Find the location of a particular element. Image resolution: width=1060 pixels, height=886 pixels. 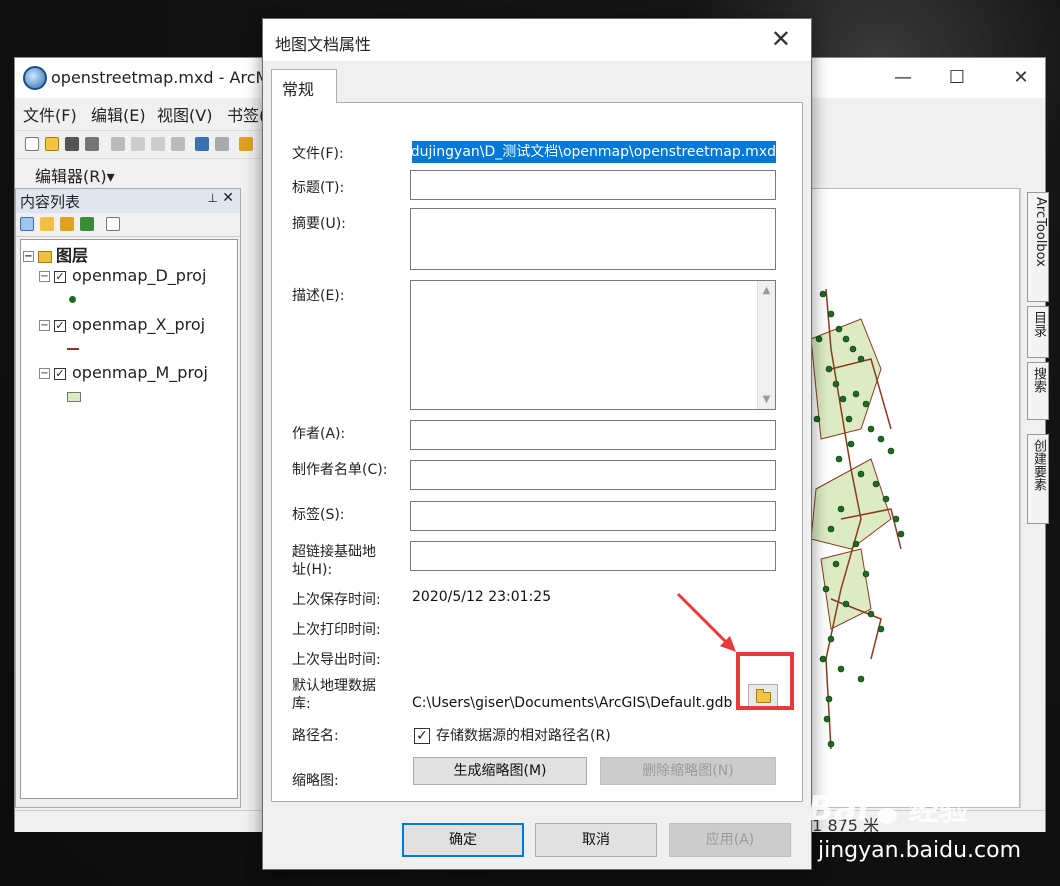

arcmap-title: openstreetmap.mxd - ArcM is located at coordinates (160, 77).